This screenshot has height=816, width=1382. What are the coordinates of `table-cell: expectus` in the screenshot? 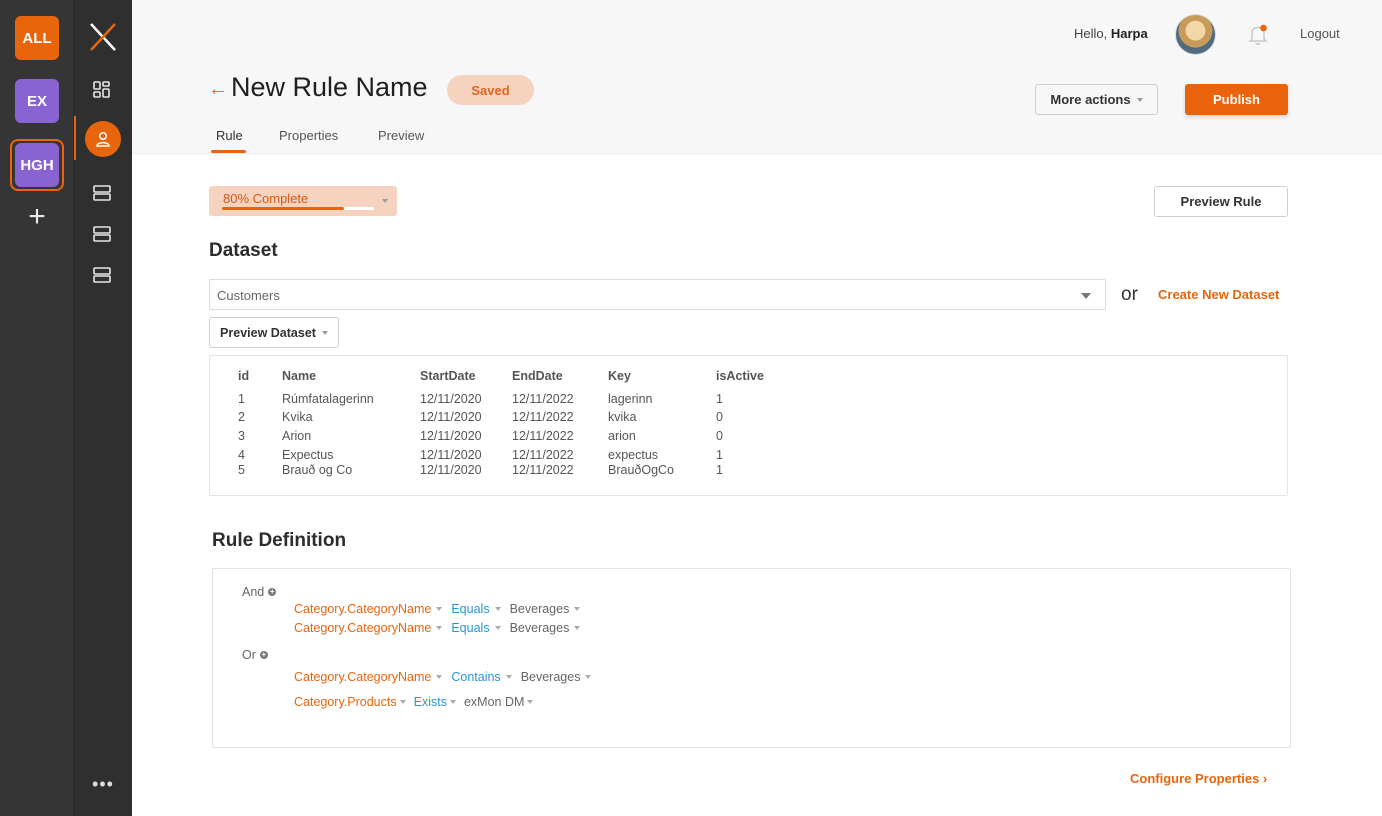 It's located at (633, 455).